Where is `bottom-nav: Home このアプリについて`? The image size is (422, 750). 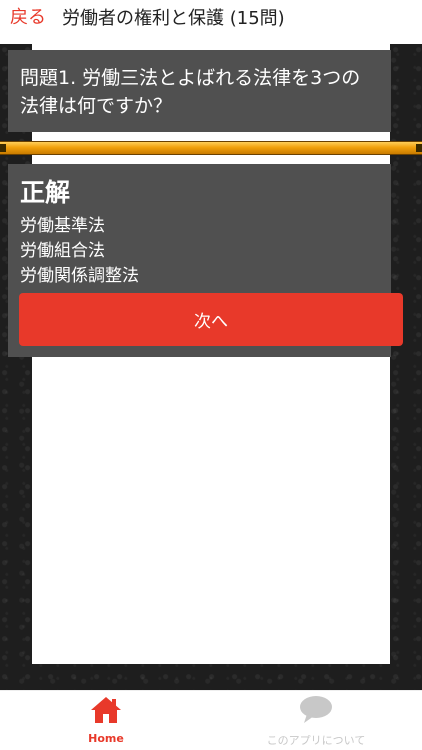
bottom-nav: Home このアプリについて is located at coordinates (211, 720).